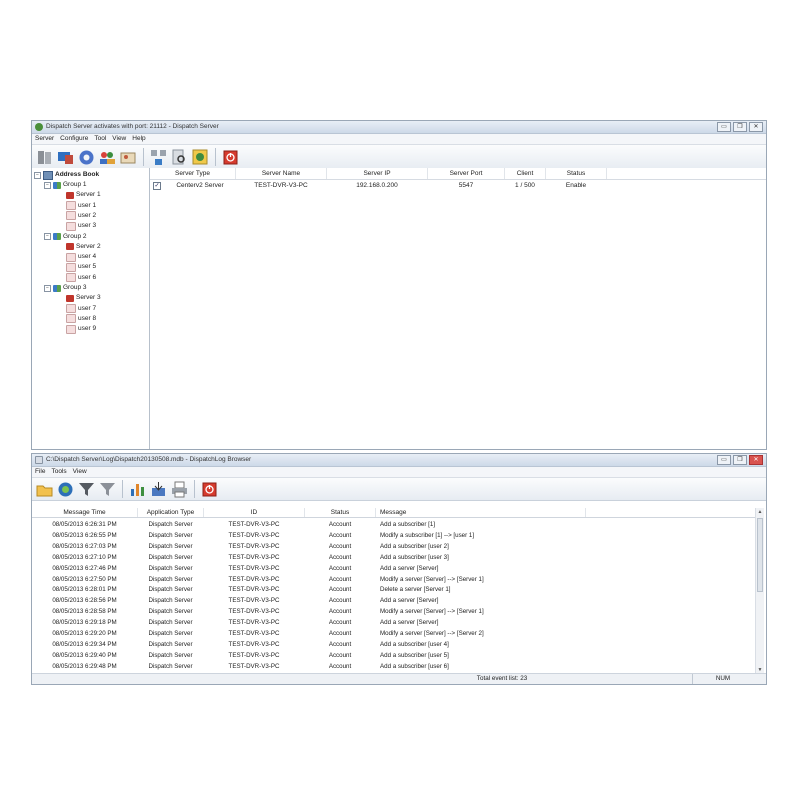 This screenshot has width=800, height=800. I want to click on toolbar-separator, so click(215, 157).